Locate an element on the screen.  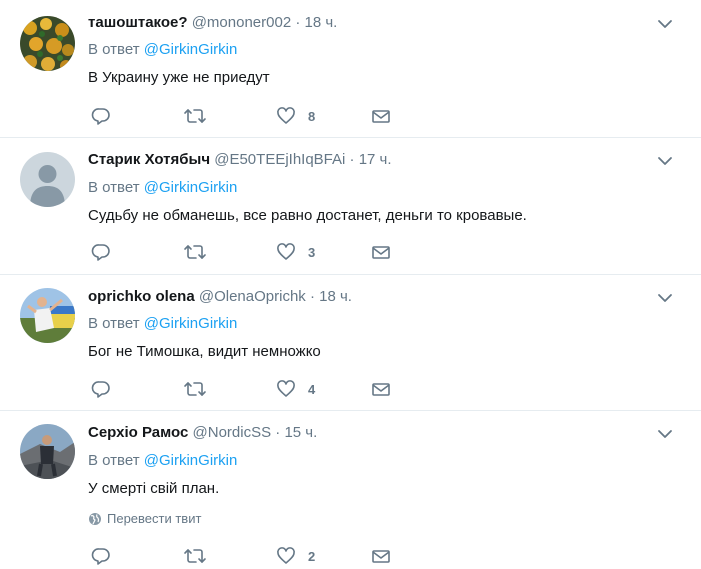
tweet-text: У смерті свій план. is located at coordinates (154, 488).